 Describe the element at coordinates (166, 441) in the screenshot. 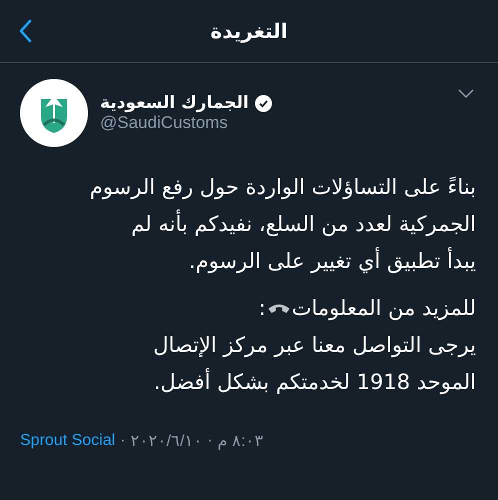

I see `tweet-date: ٢٠٢٠/٦/١٠` at that location.